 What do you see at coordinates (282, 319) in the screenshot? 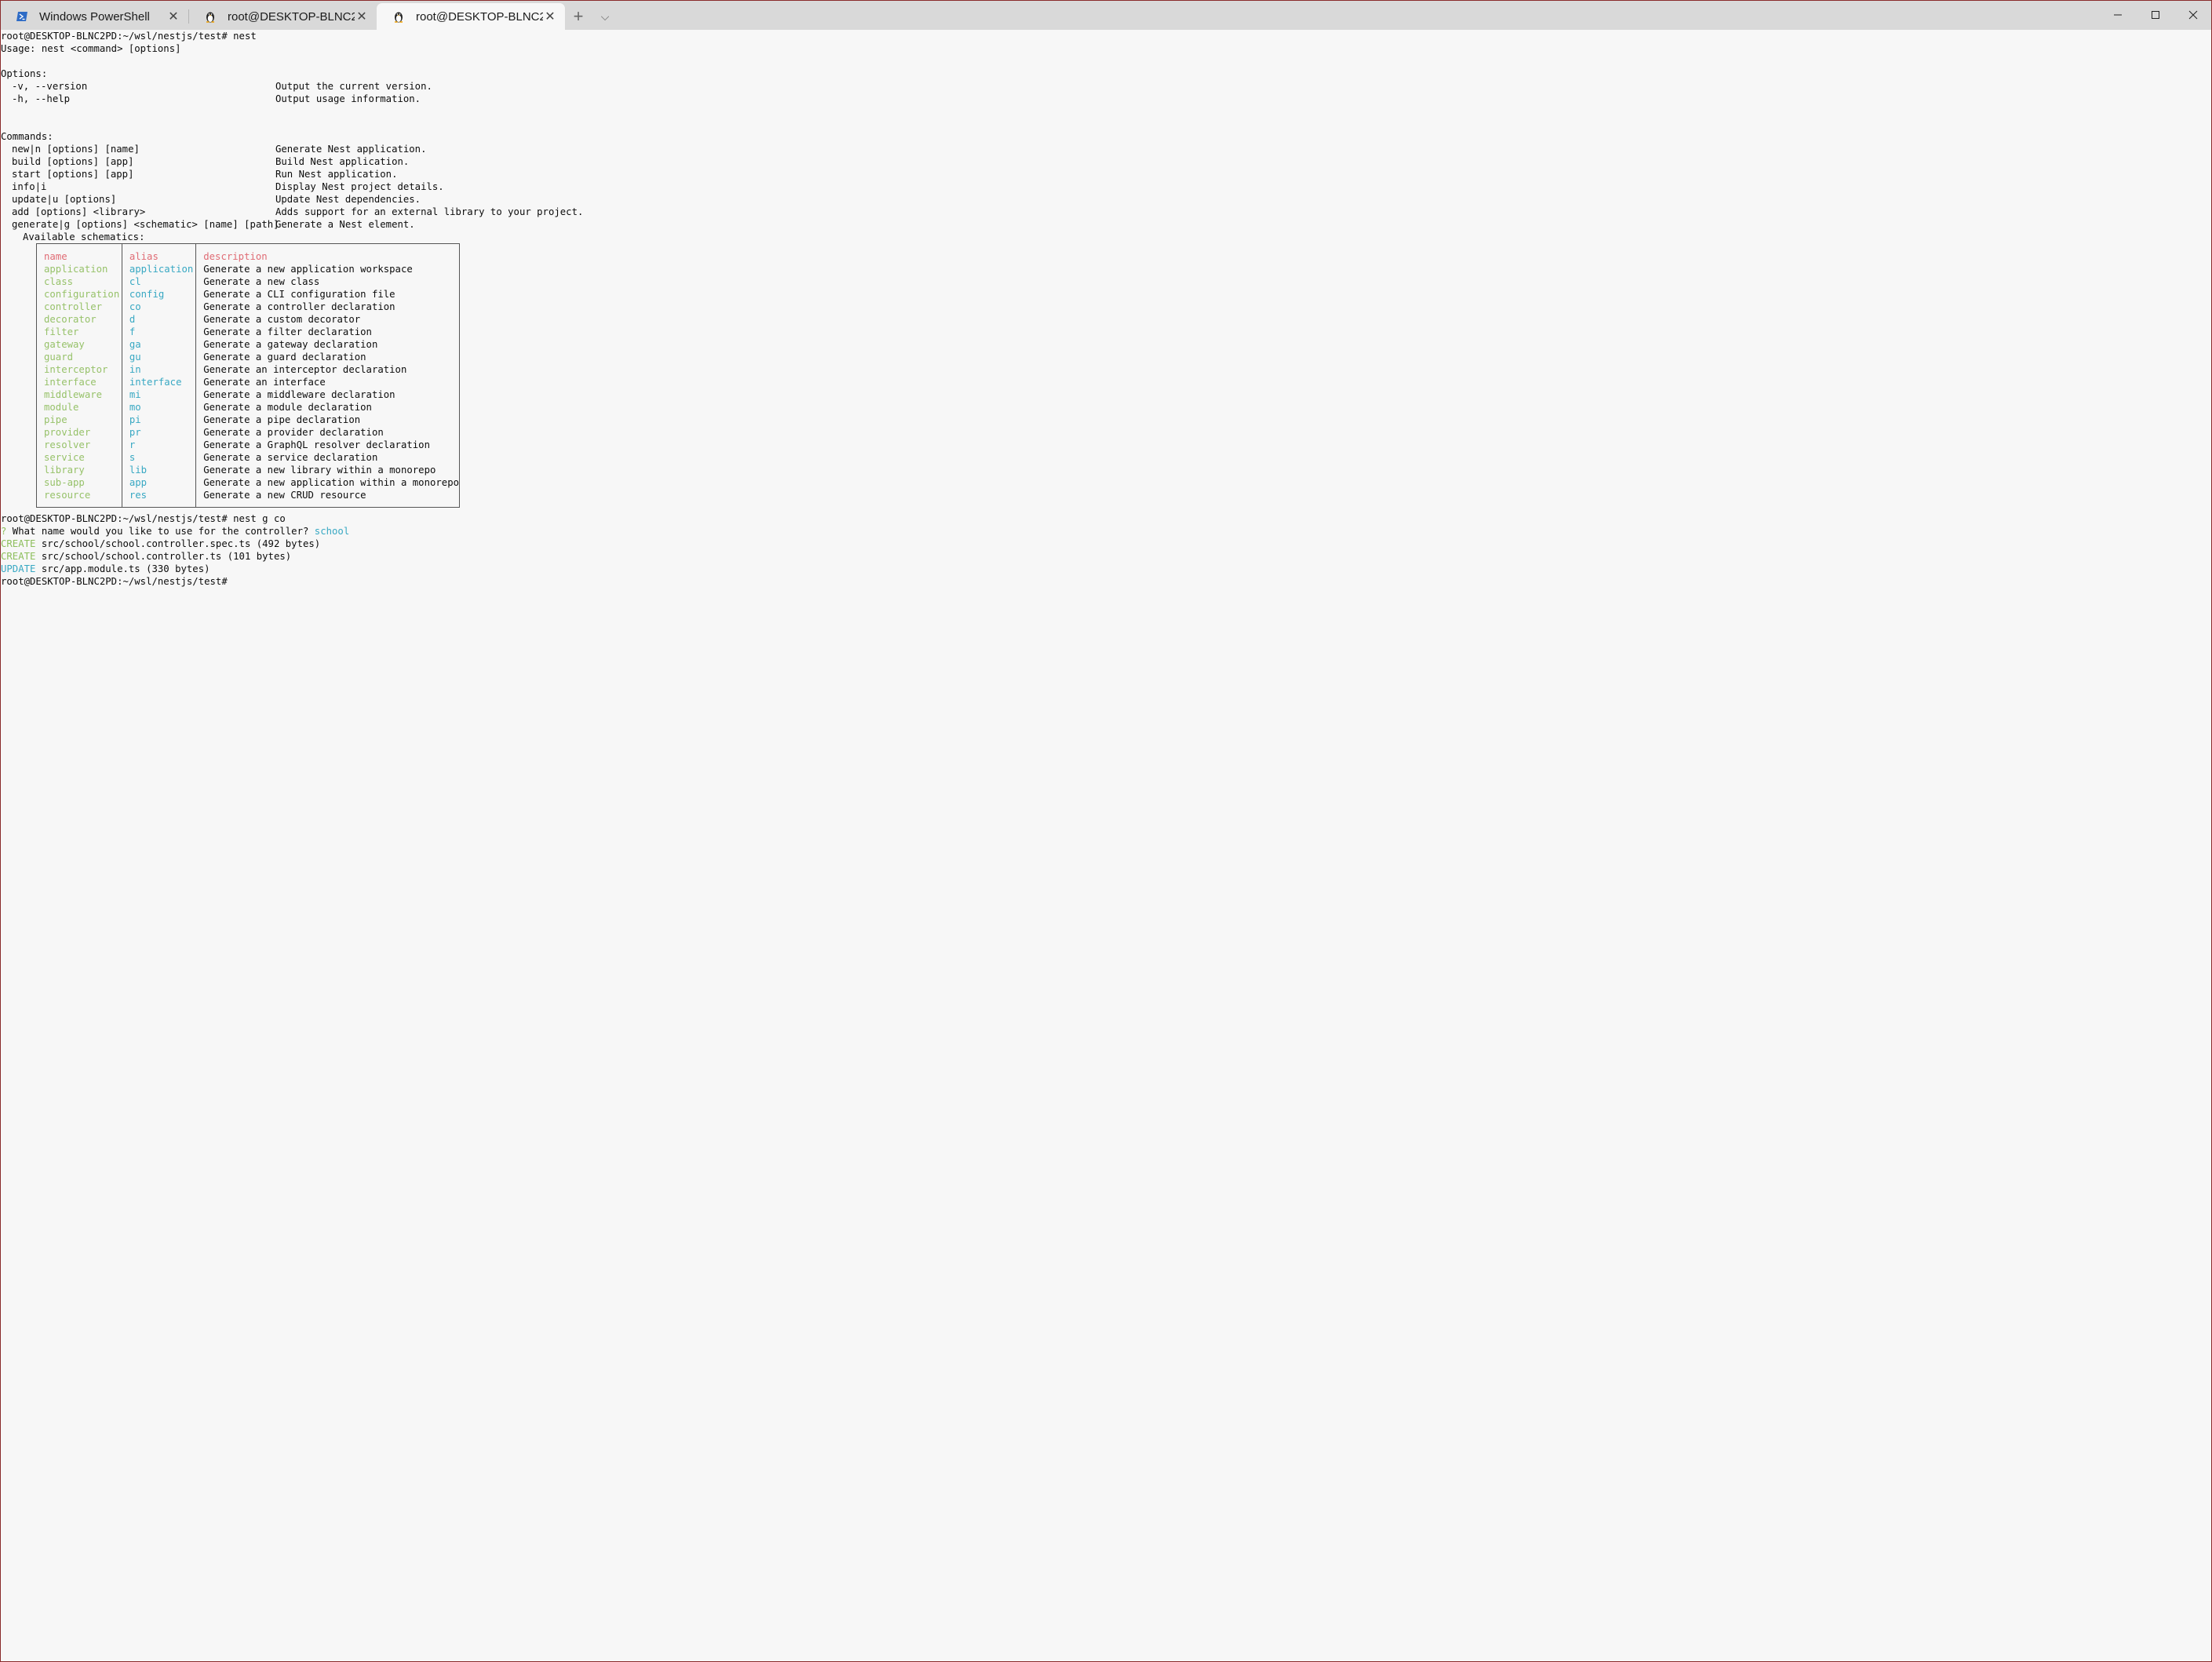
I see `schematic-description: Generate a custom decorator` at bounding box center [282, 319].